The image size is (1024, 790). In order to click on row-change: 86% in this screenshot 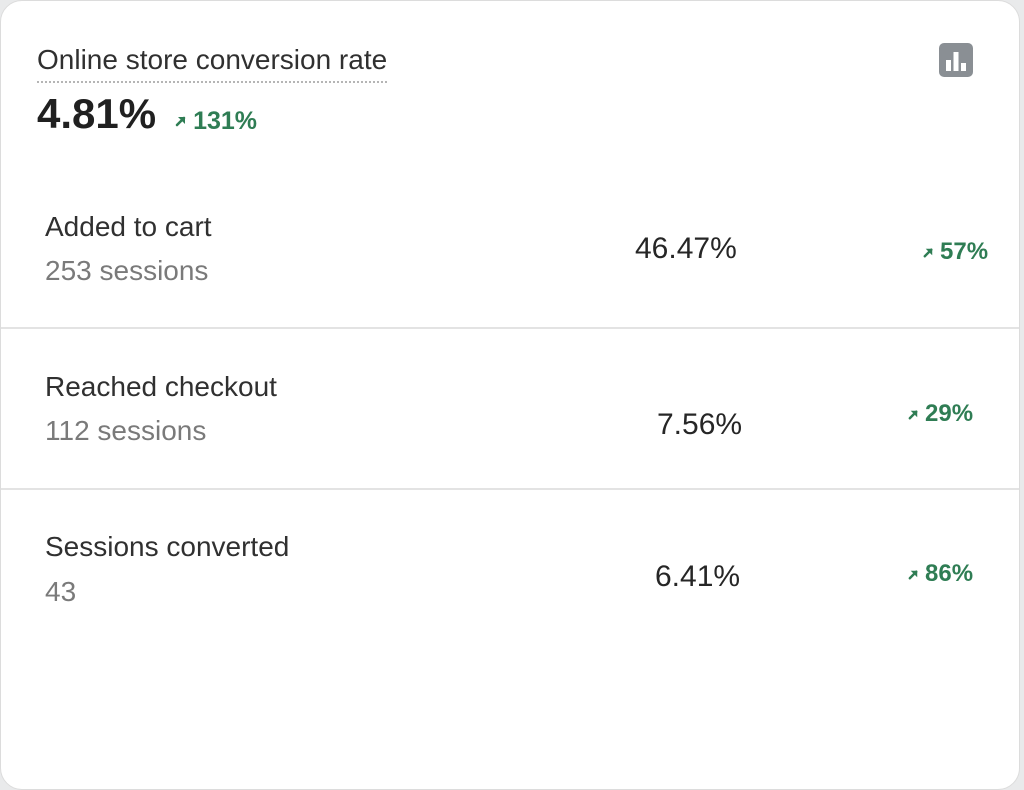, I will do `click(940, 574)`.